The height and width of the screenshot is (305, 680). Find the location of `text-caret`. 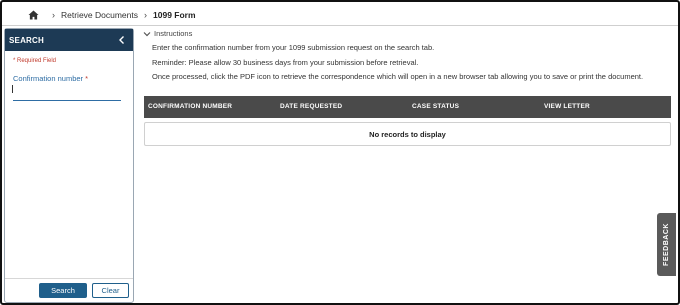

text-caret is located at coordinates (12, 89).